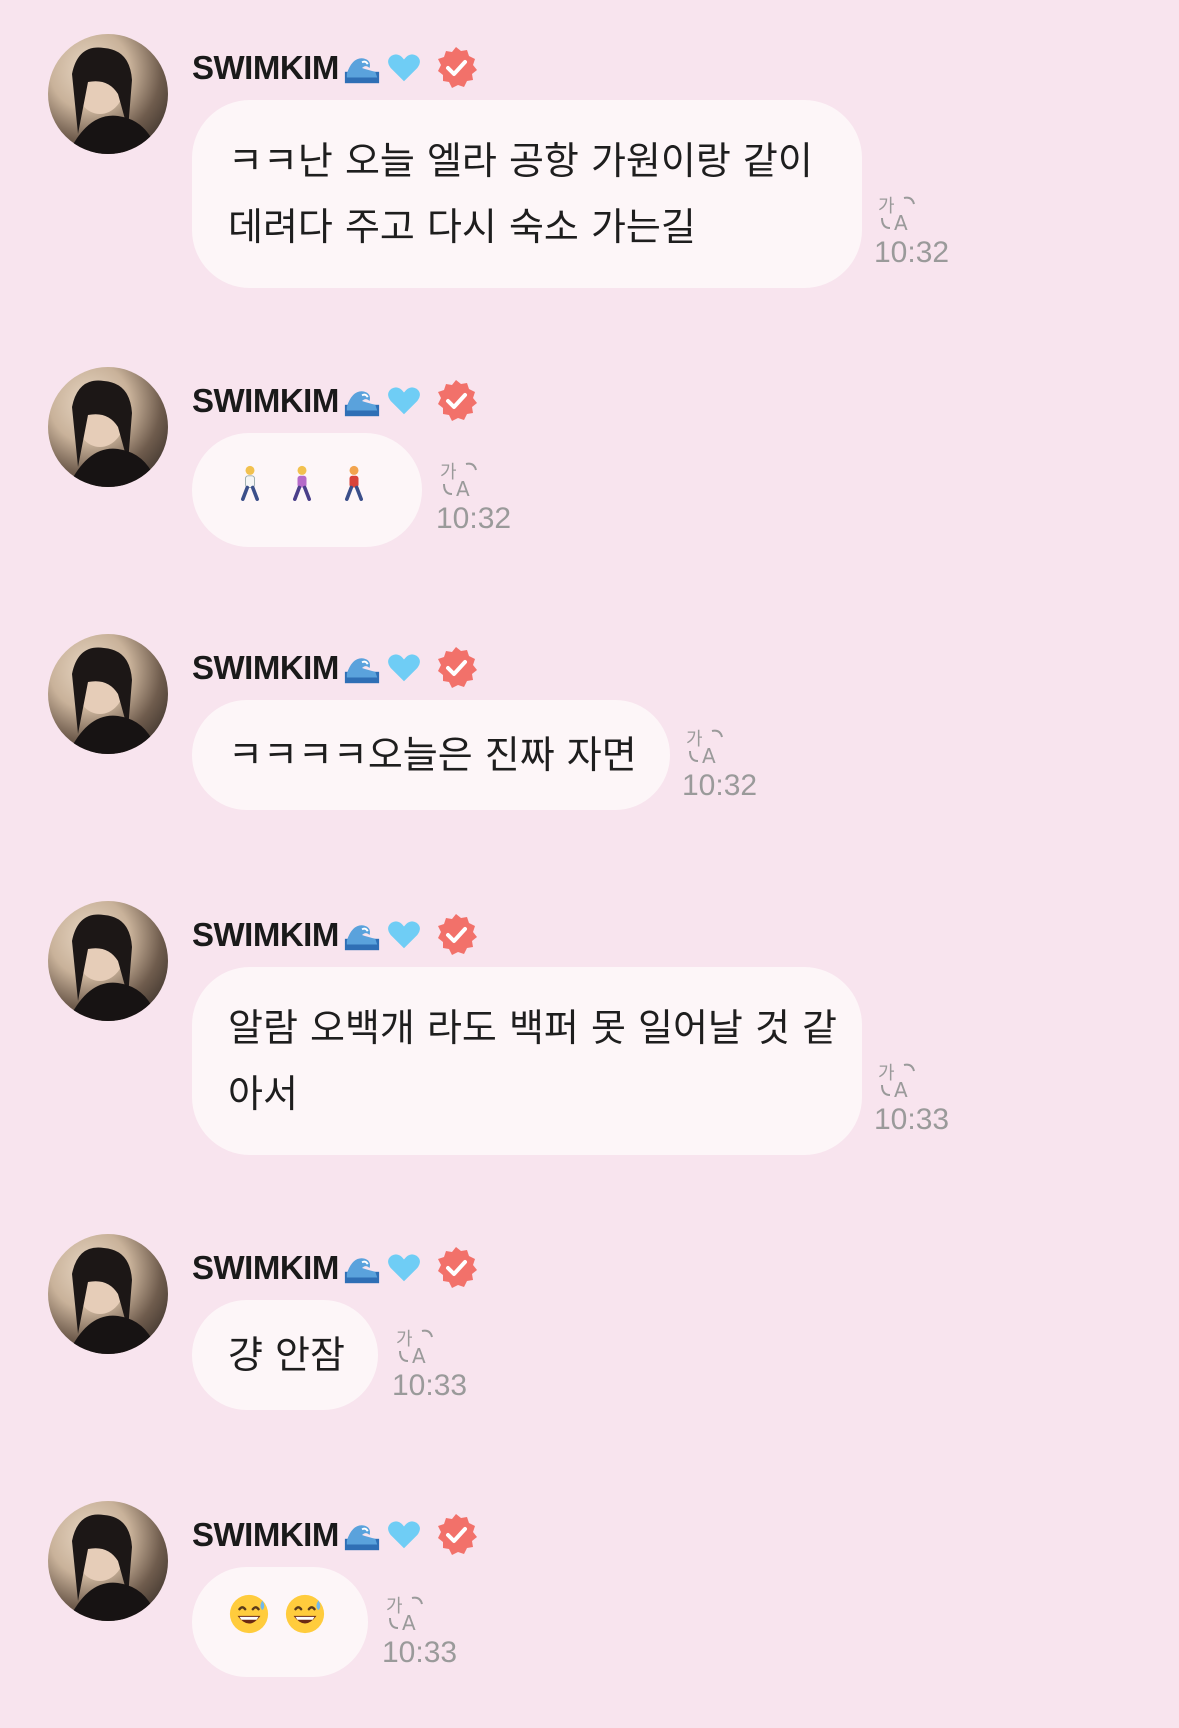  Describe the element at coordinates (354, 490) in the screenshot. I see `man-walking-icon` at that location.